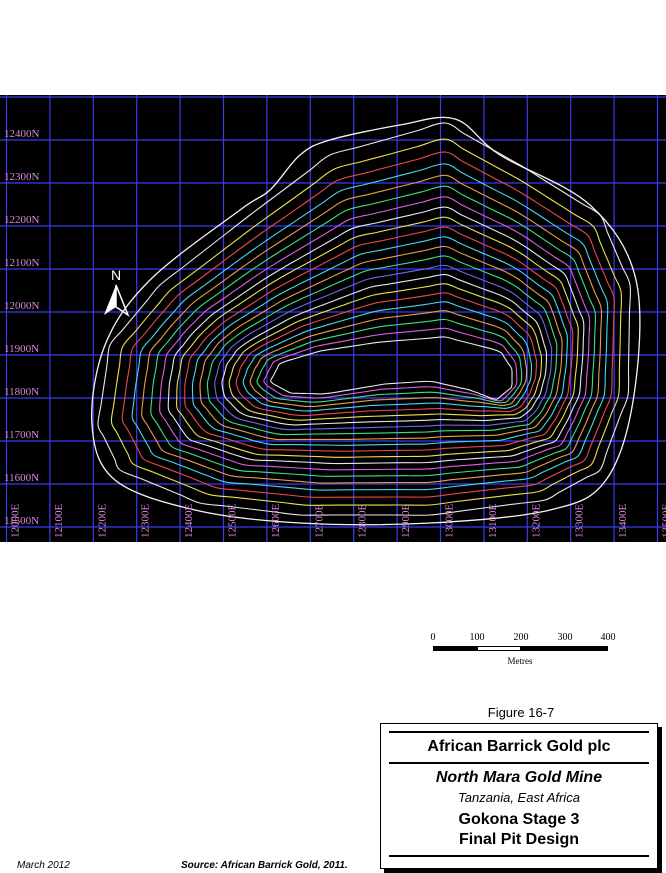 This screenshot has width=666, height=873. Describe the element at coordinates (521, 712) in the screenshot. I see `figure-number: Figure 16-7` at that location.